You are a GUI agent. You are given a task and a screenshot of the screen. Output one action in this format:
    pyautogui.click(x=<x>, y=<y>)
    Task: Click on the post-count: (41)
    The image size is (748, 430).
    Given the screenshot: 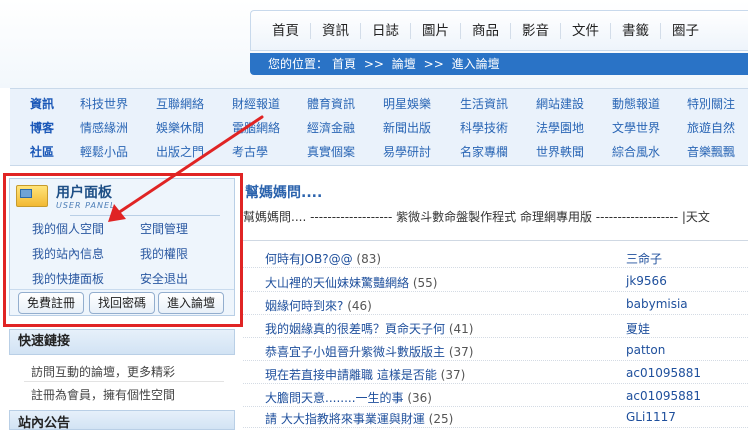 What is the action you would take?
    pyautogui.click(x=461, y=329)
    